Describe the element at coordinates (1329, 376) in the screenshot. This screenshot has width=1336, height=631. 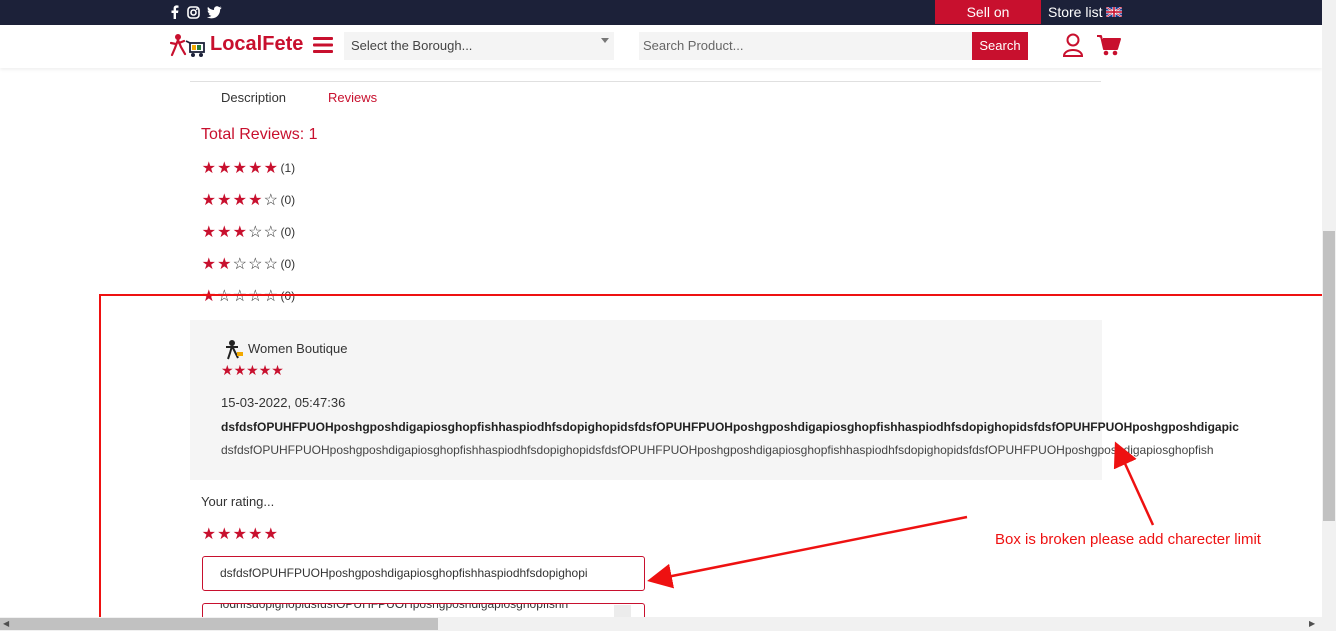
I see `vertical-scroll-thumb` at that location.